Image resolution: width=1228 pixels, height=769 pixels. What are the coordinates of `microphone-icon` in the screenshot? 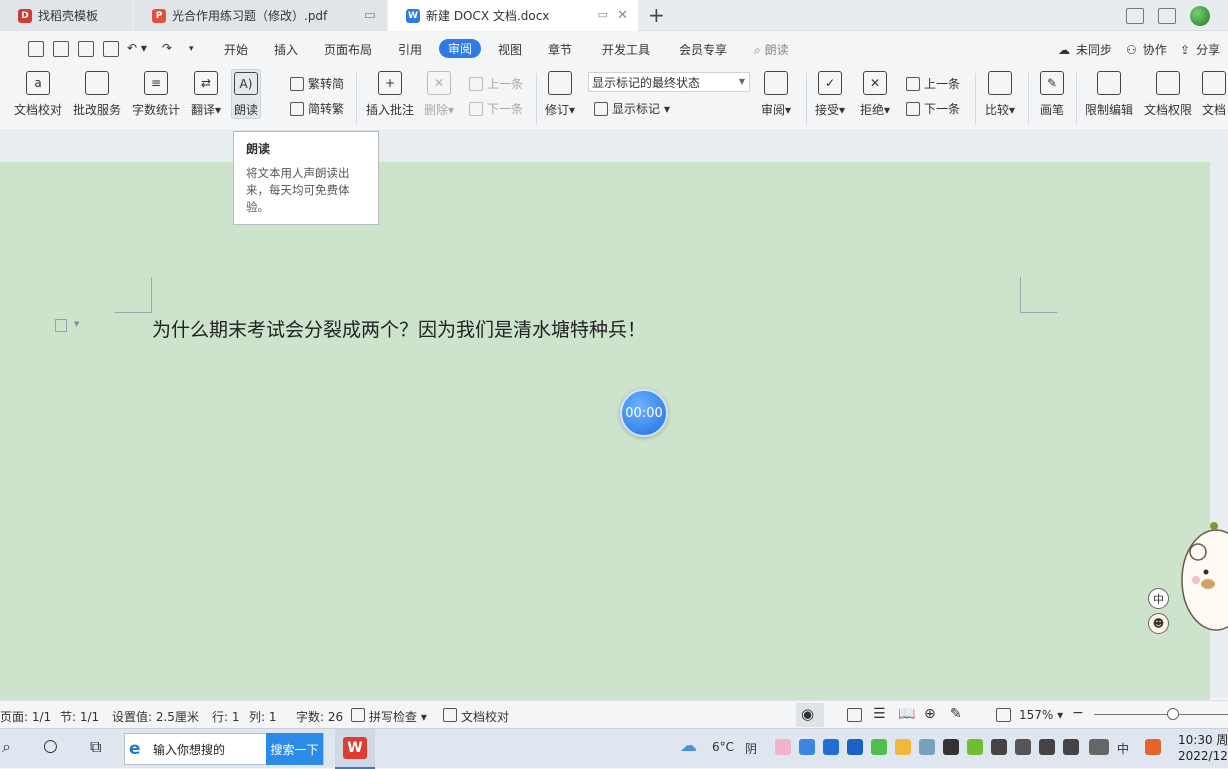 It's located at (951, 747).